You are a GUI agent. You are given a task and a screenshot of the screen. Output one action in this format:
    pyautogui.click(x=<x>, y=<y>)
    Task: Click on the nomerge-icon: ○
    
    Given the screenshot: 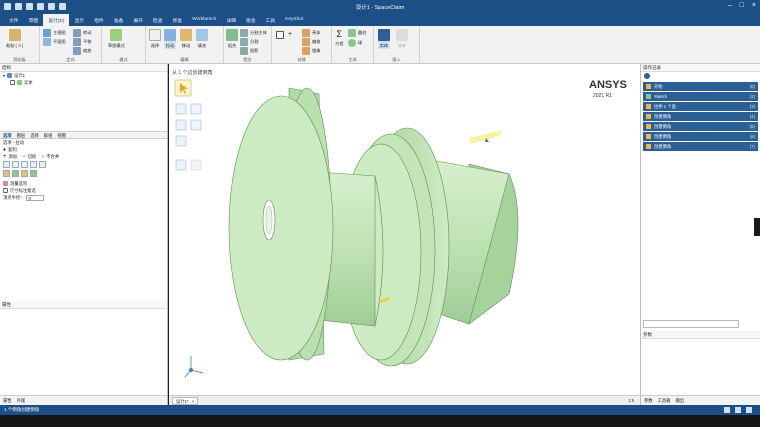 What is the action you would take?
    pyautogui.click(x=42, y=157)
    